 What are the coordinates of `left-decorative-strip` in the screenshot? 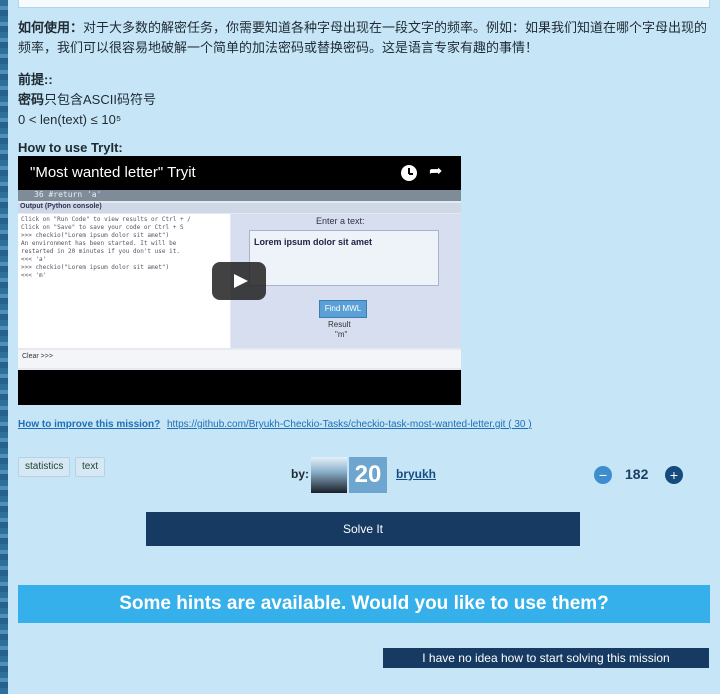 It's located at (4, 347).